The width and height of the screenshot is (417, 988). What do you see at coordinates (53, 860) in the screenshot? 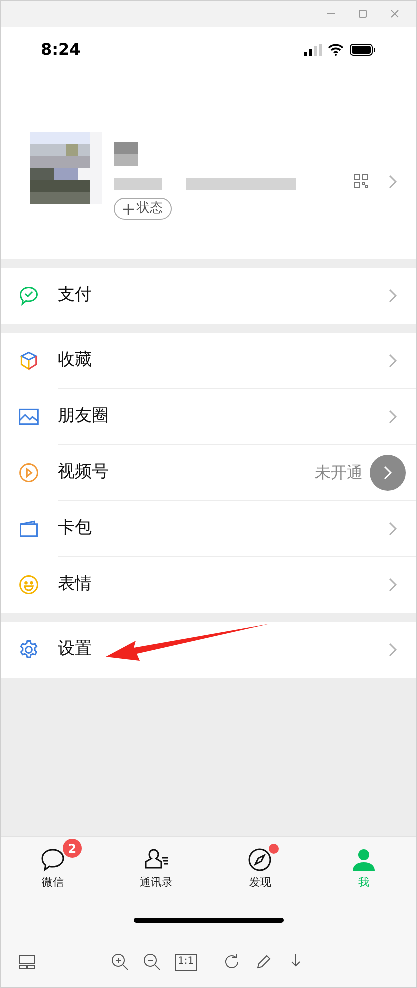
I see `chat-bubble-icon` at bounding box center [53, 860].